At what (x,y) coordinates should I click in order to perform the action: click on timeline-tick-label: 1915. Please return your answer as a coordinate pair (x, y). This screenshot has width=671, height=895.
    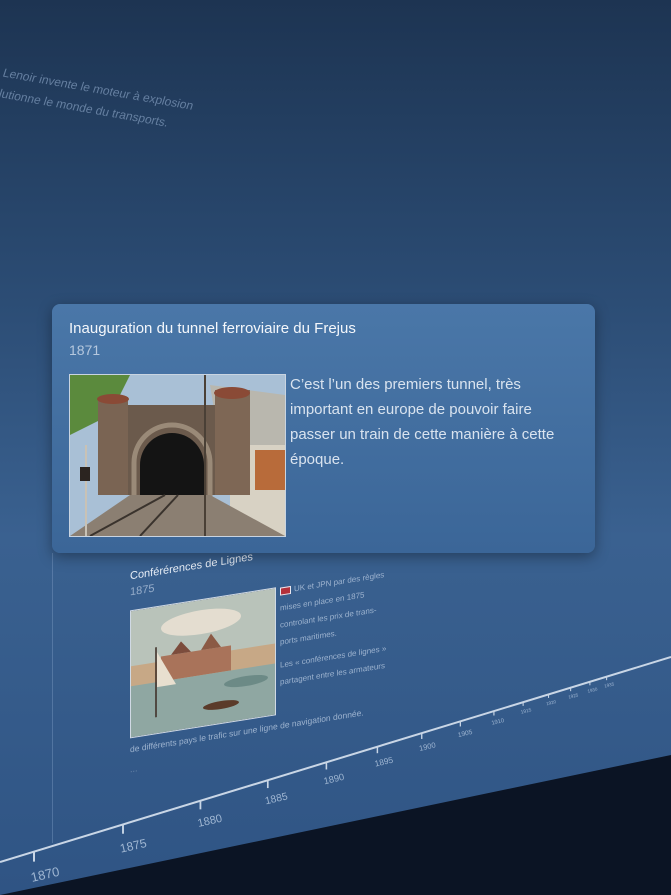
    Looking at the image, I should click on (526, 711).